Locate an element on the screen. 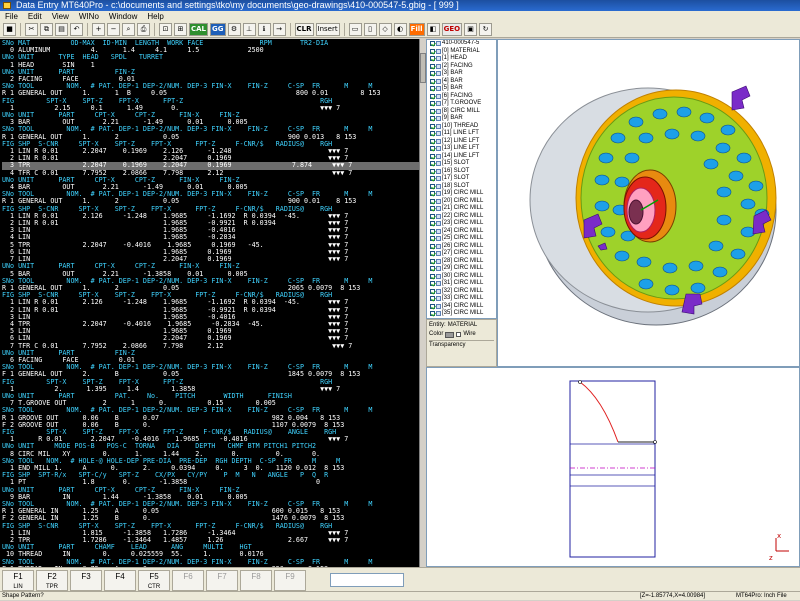 The height and width of the screenshot is (601, 800). measure-icon: ⊥ is located at coordinates (249, 29).